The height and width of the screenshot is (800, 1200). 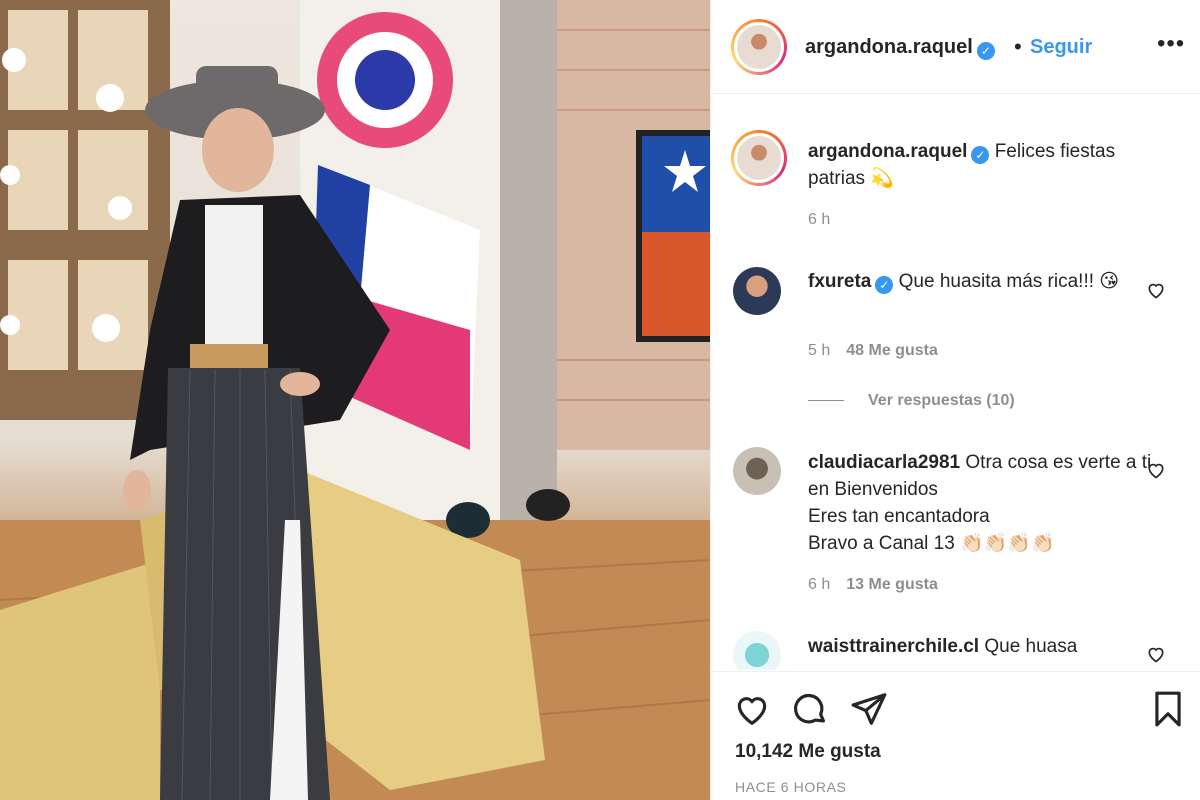 I want to click on comment-time: 5 h, so click(x=819, y=350).